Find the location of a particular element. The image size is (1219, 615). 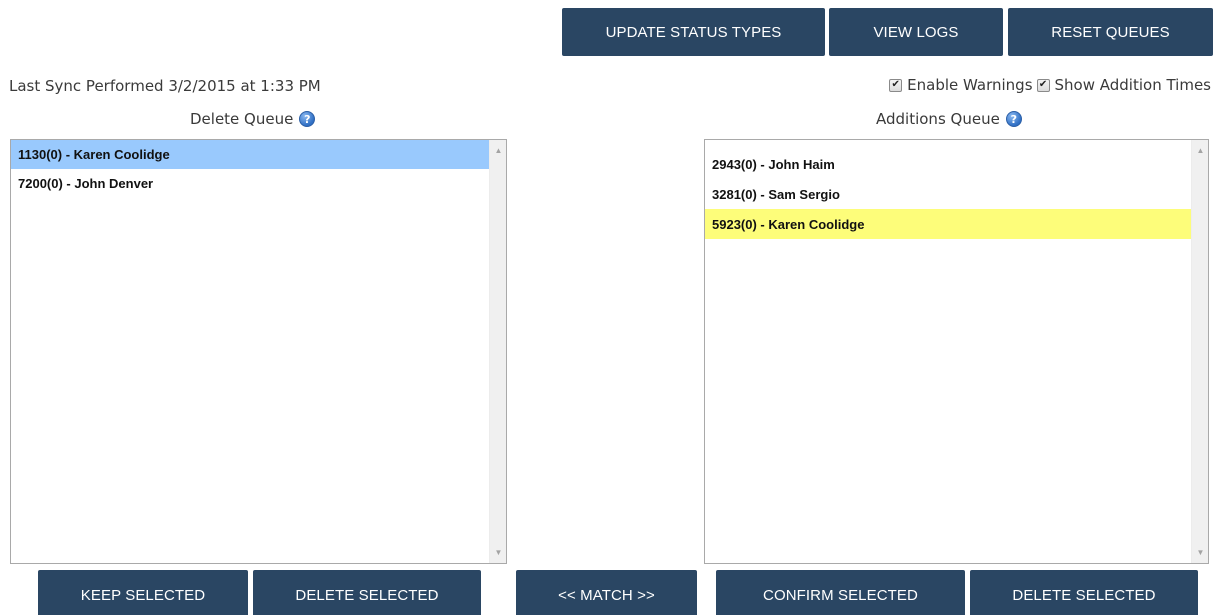

delete-selected-button-left: DELETE SELECTED is located at coordinates (367, 592).